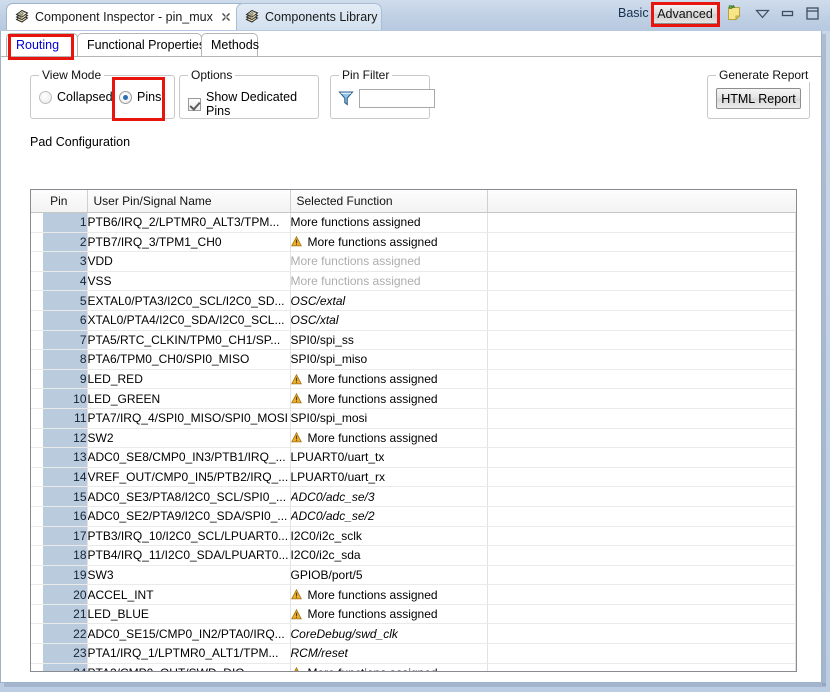  What do you see at coordinates (389, 516) in the screenshot?
I see `cell-selected-function: ADC0/adc_se/2` at bounding box center [389, 516].